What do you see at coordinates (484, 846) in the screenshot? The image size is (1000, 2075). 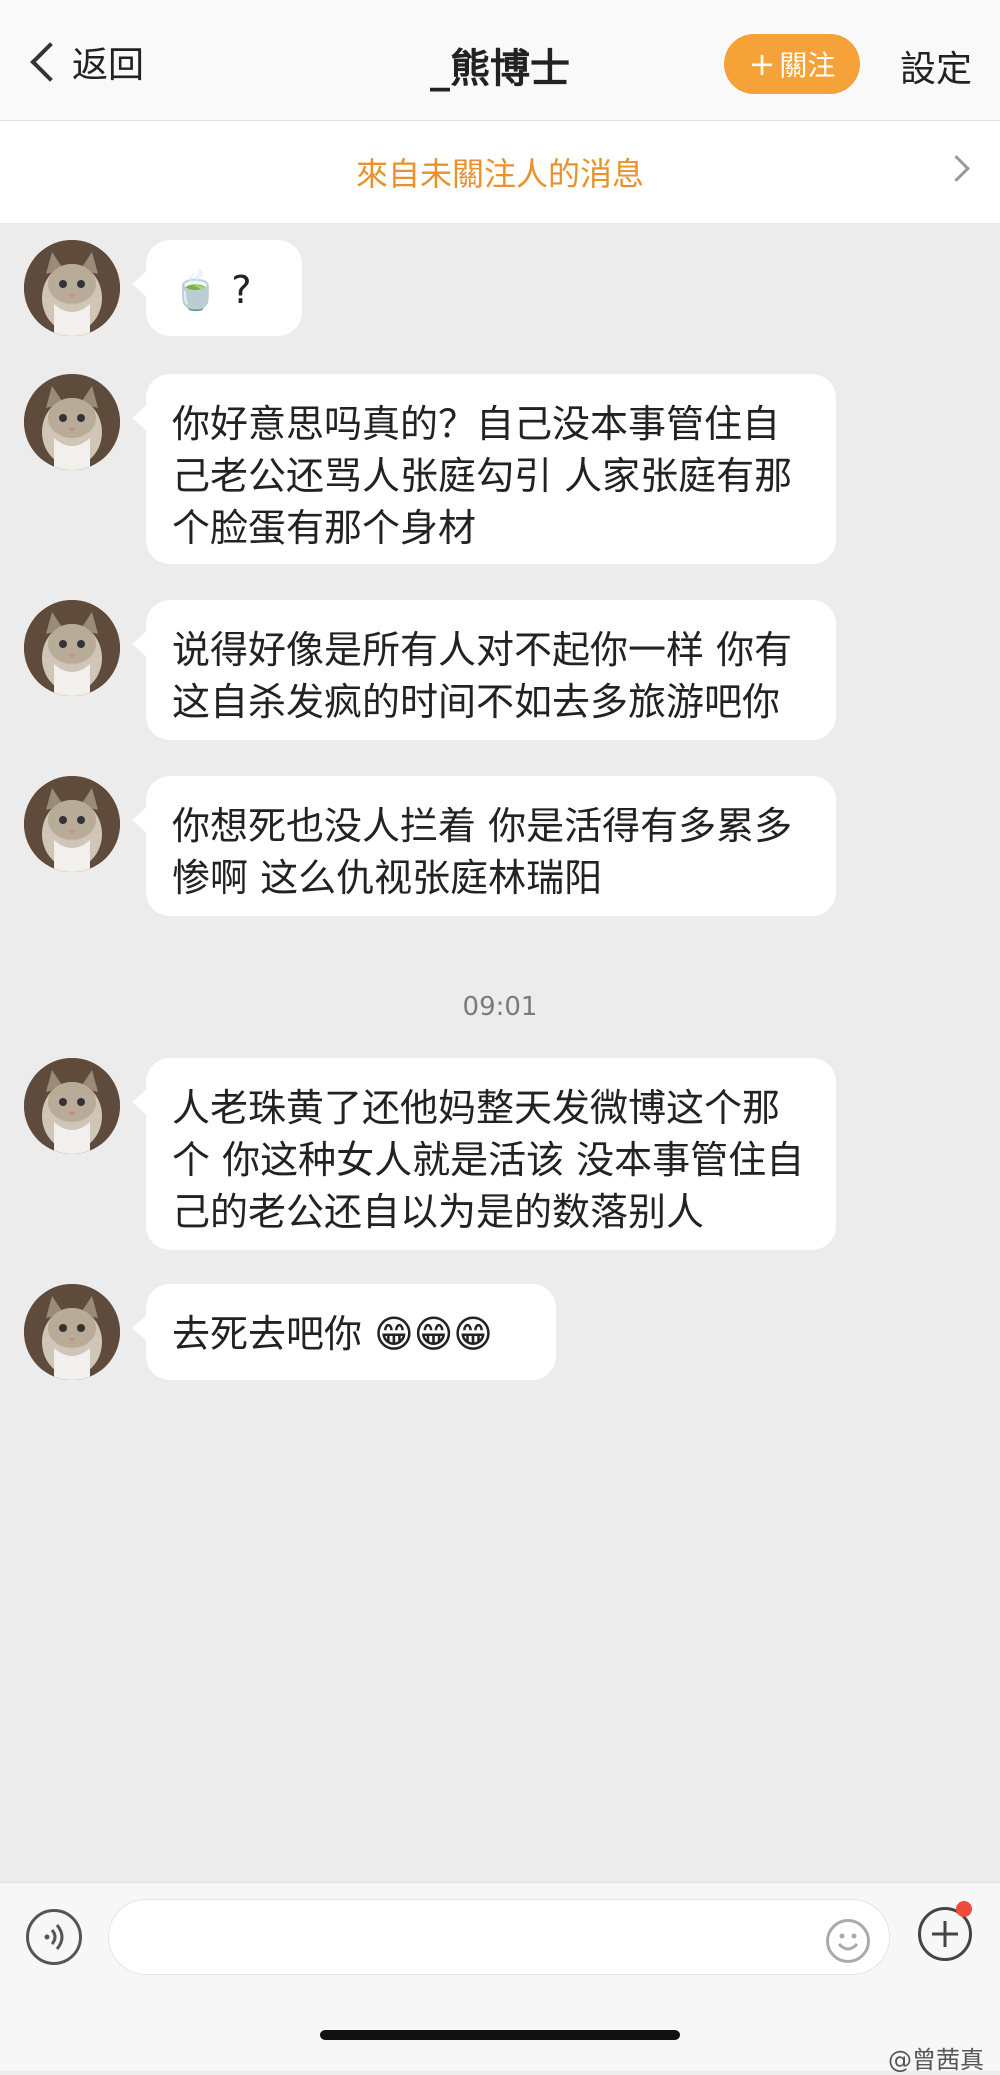 I see `message-bubble: 你想死也没人拦着 你是活得有多累多惨啊 这么仇视张庭林瑞阳` at bounding box center [484, 846].